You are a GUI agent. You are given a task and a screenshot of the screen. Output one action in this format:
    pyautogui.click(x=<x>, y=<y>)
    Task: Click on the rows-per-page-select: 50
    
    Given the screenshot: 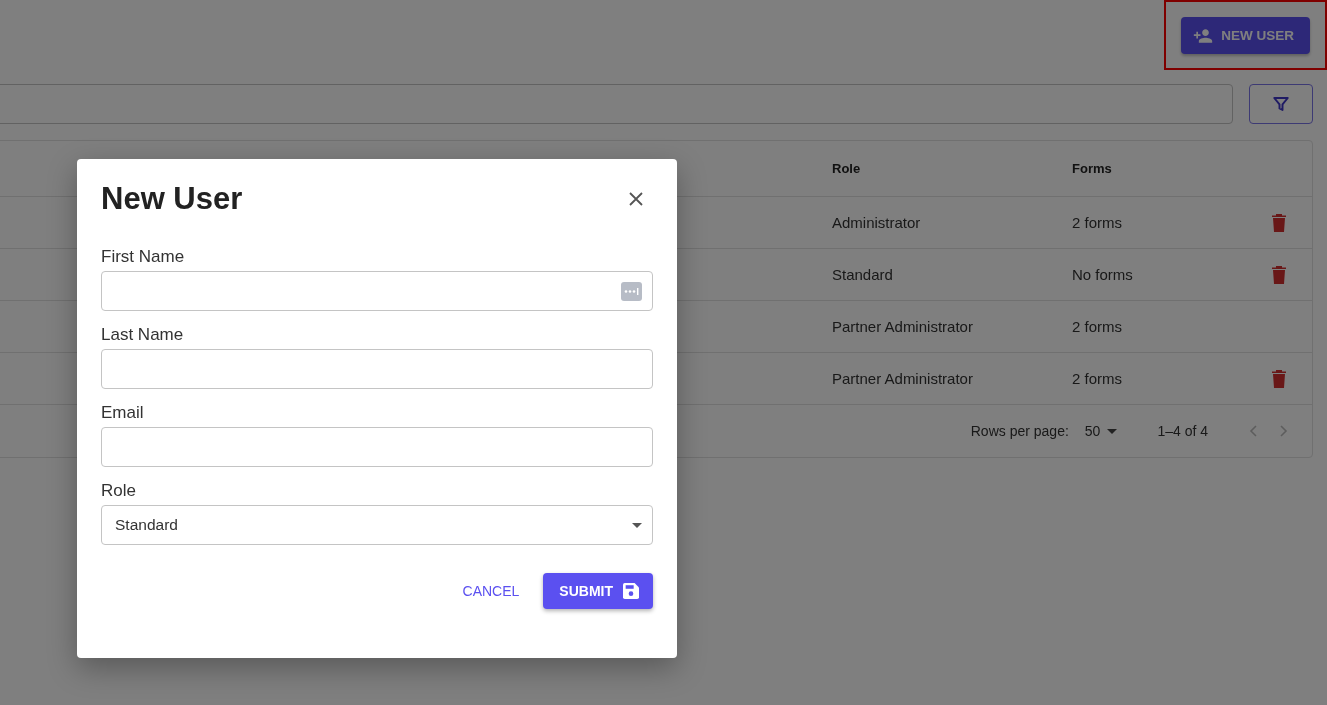 What is the action you would take?
    pyautogui.click(x=1101, y=431)
    